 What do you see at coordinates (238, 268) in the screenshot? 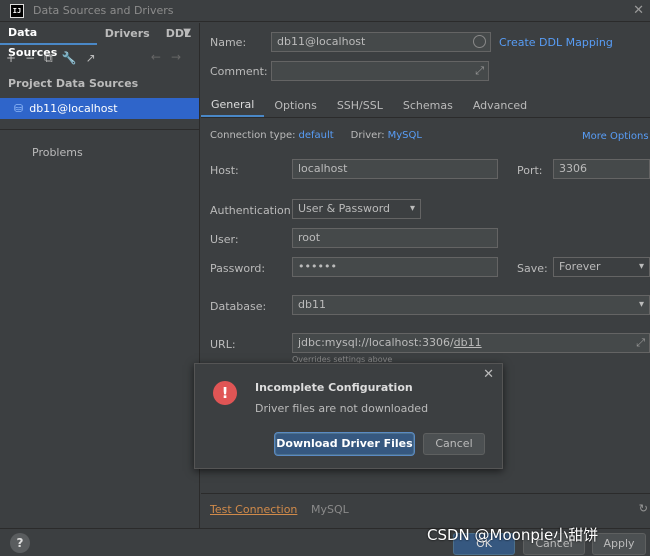
I see `password-label: Password:` at bounding box center [238, 268].